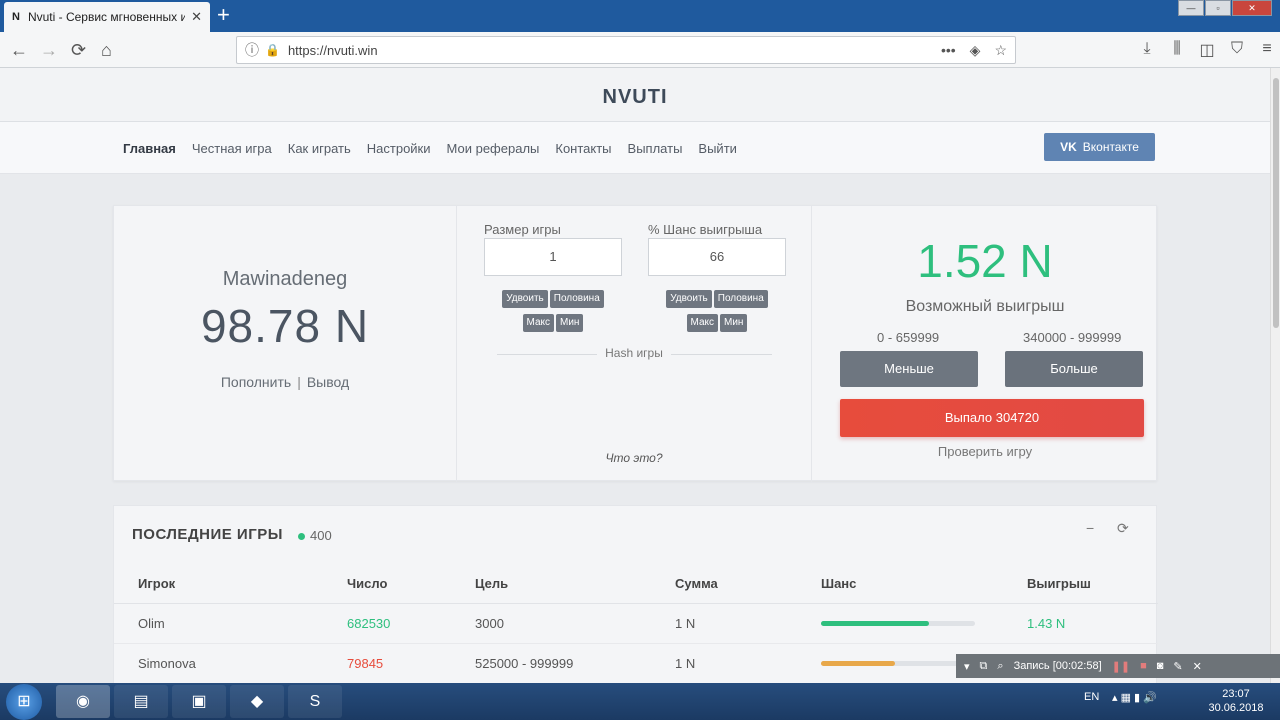  I want to click on row-player: Olim, so click(151, 623).